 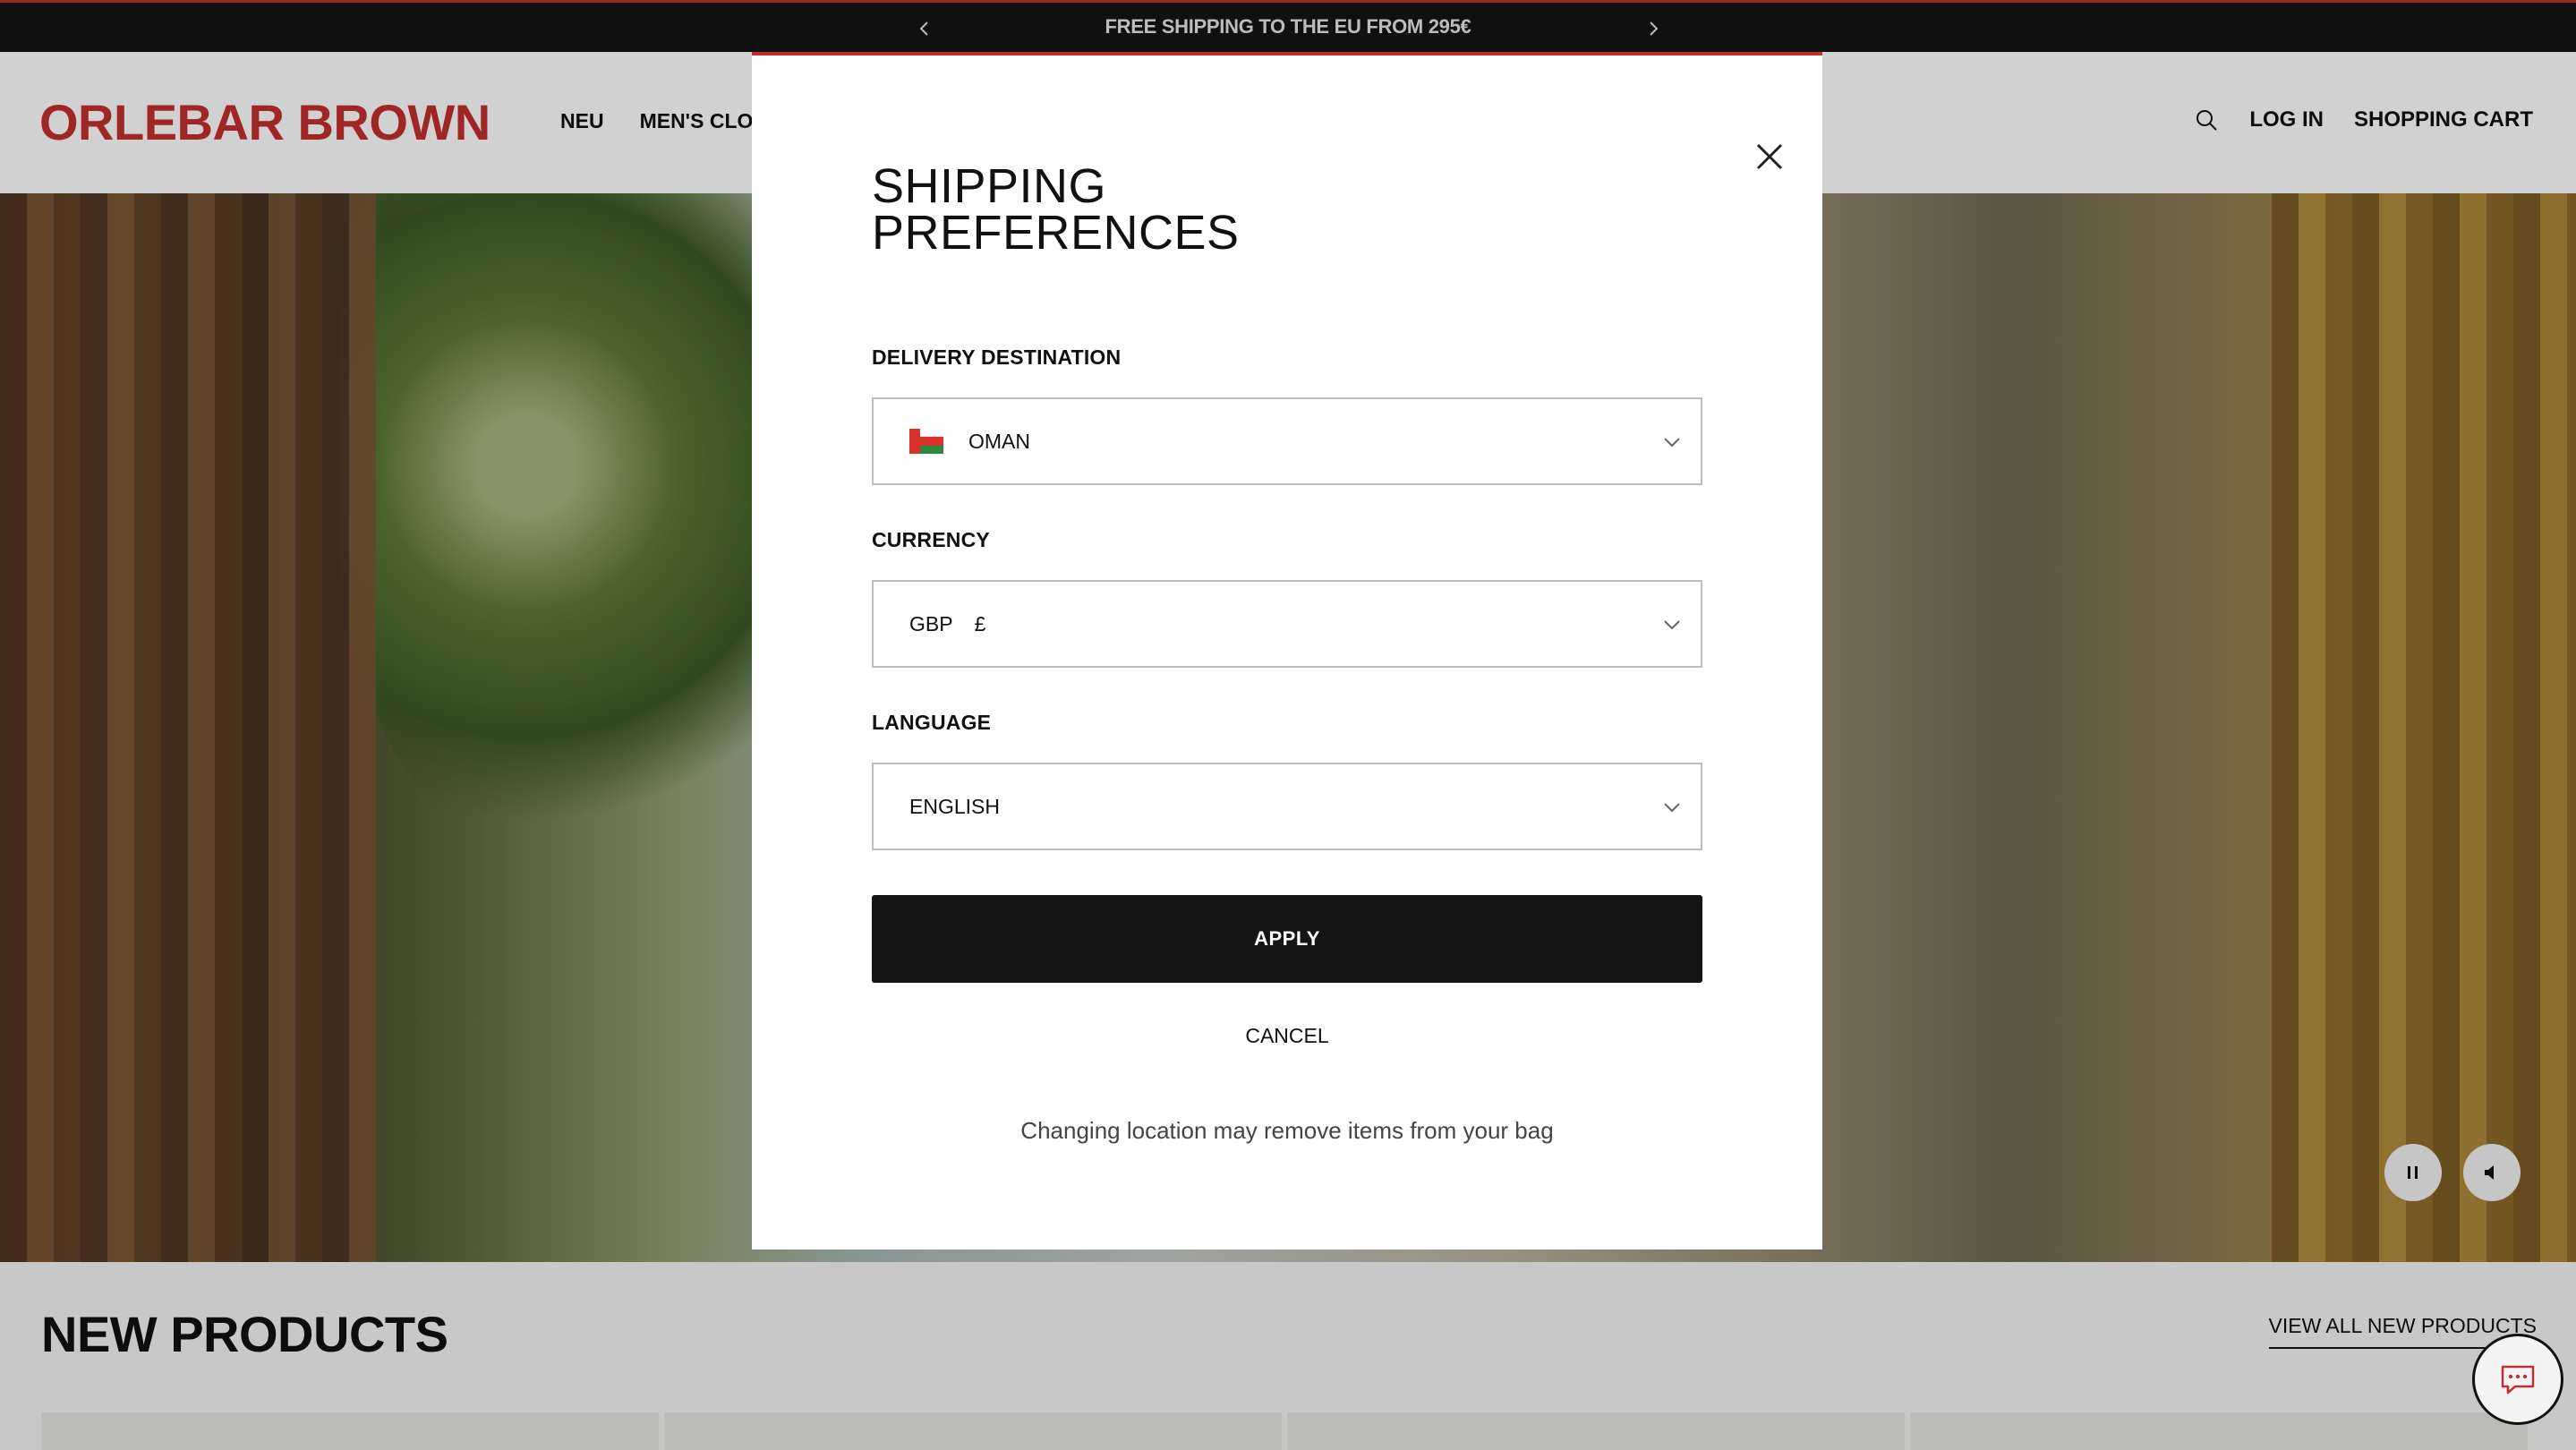 I want to click on currency-label: CURRENCY, so click(x=931, y=539).